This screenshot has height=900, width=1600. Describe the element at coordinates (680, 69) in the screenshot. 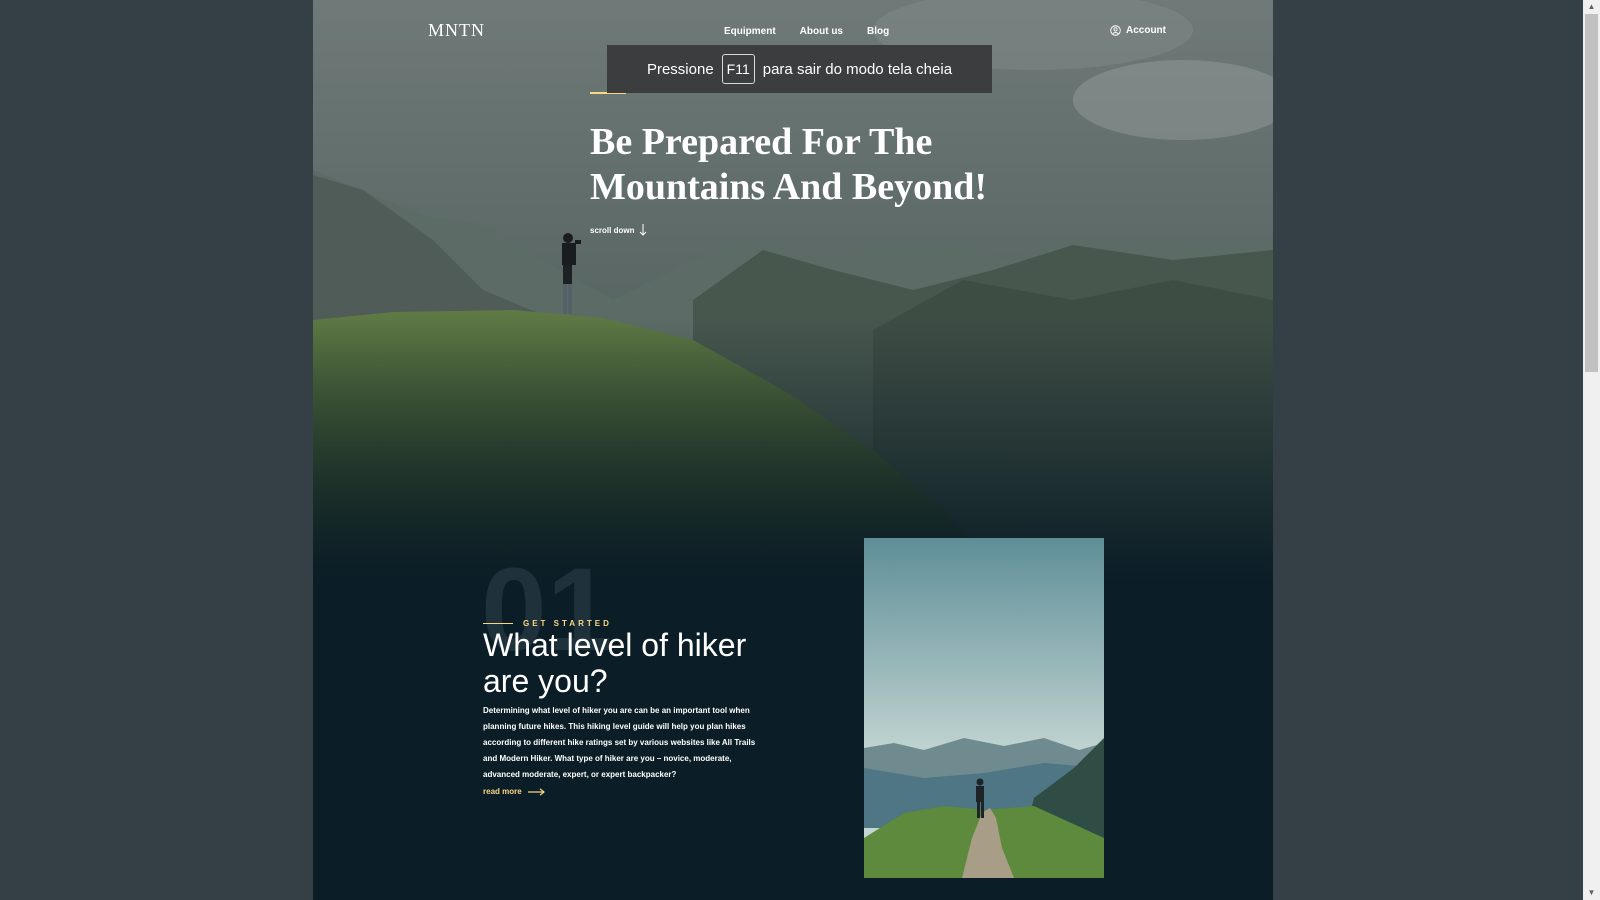

I see `toast-text-before: Pressione` at that location.